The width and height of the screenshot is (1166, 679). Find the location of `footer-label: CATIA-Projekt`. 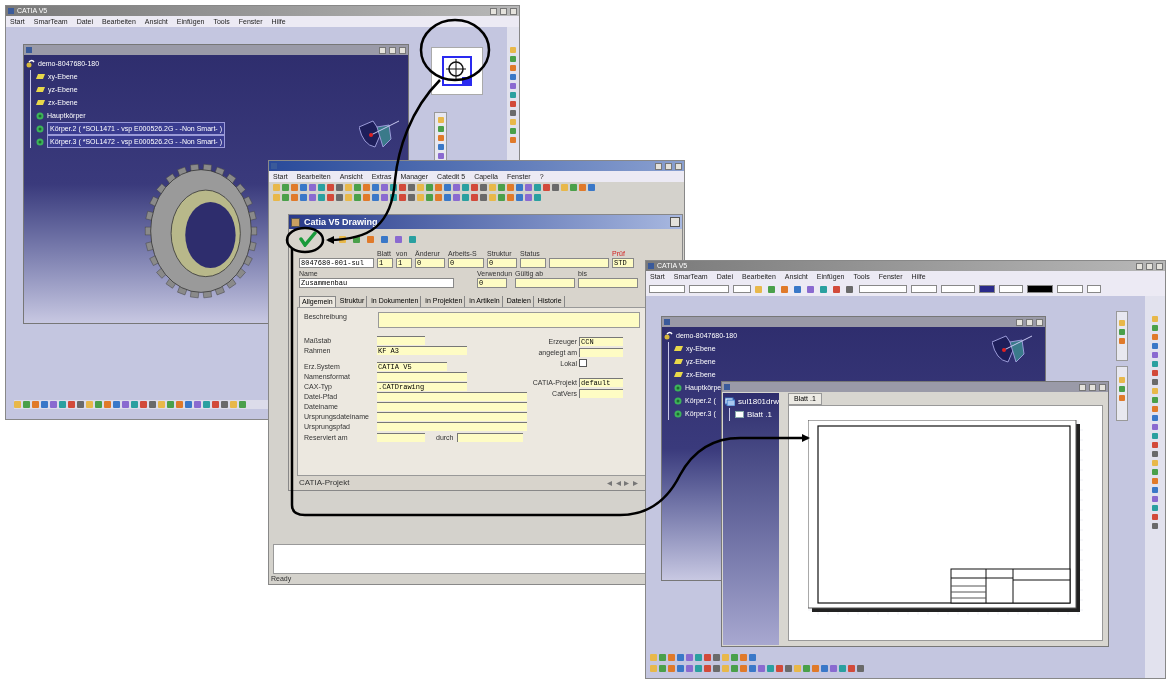

footer-label: CATIA-Projekt is located at coordinates (324, 483).